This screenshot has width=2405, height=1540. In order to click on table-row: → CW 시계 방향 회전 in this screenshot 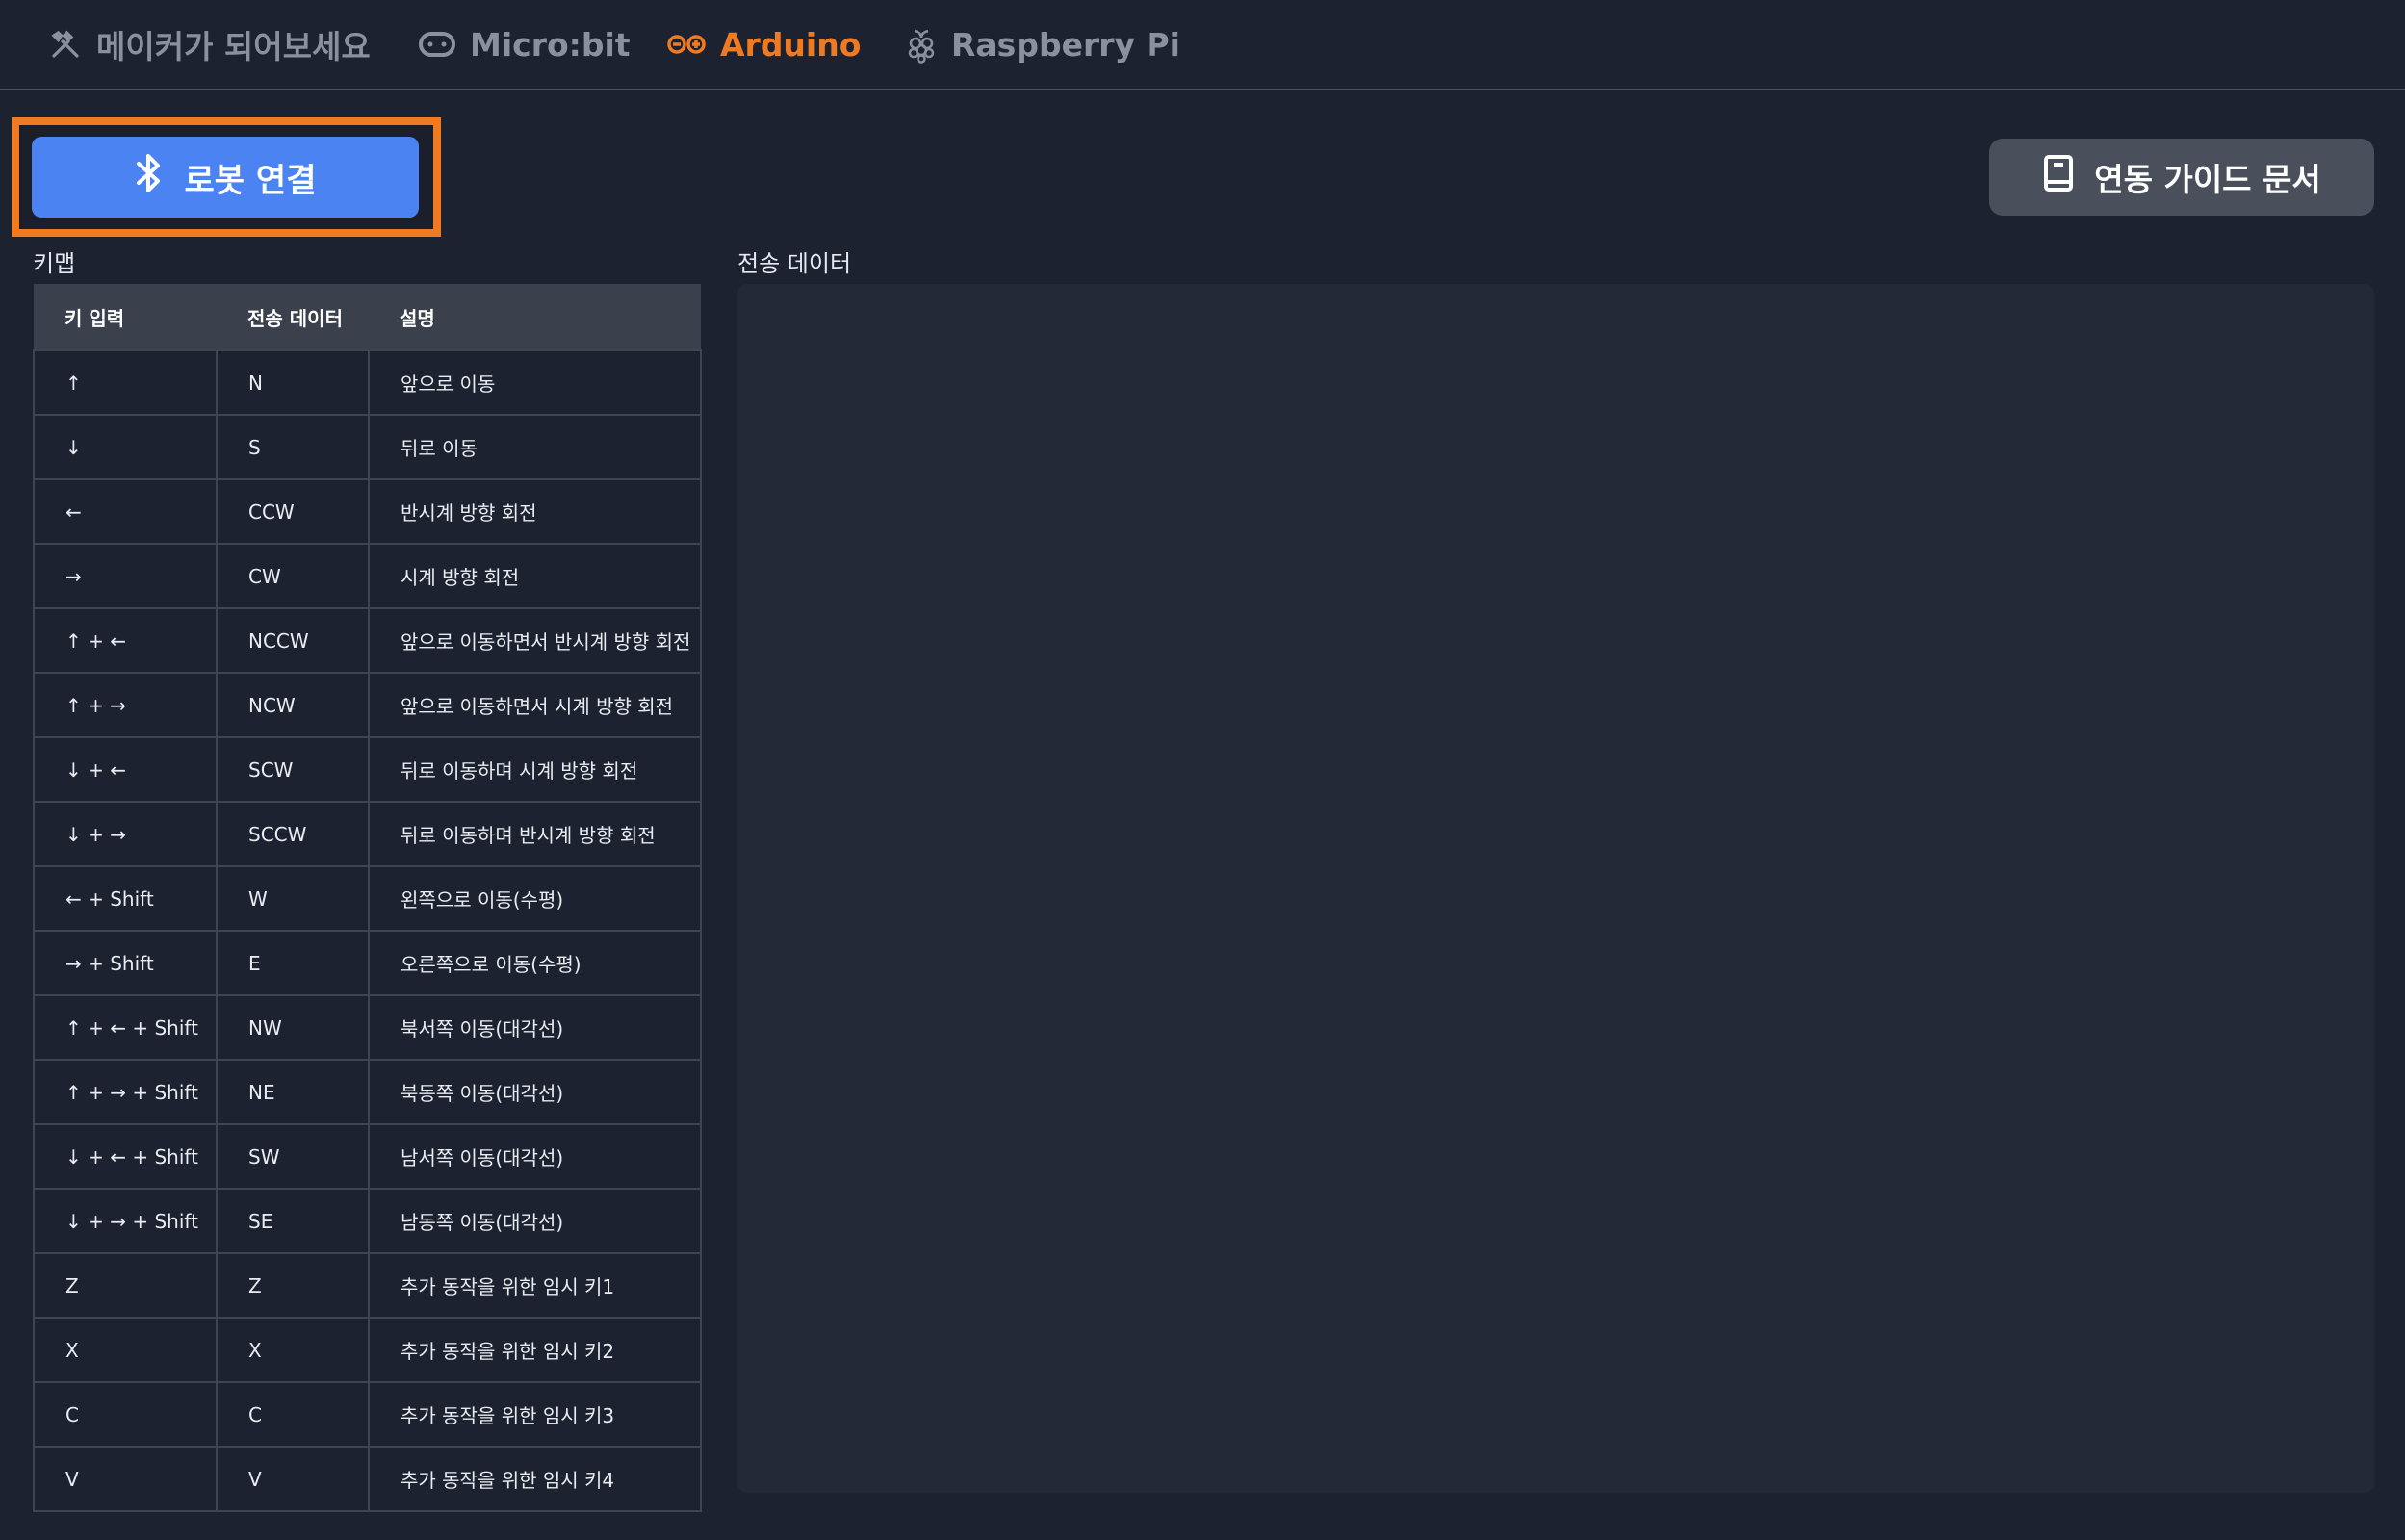, I will do `click(367, 576)`.